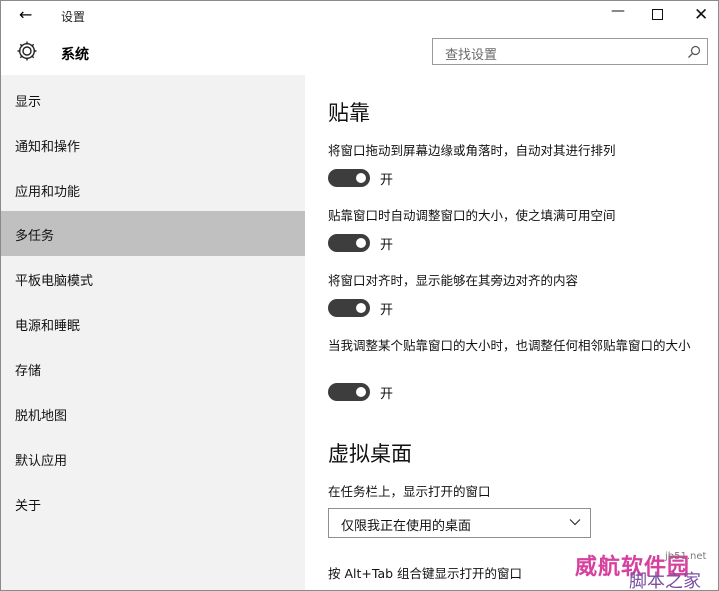  What do you see at coordinates (657, 14) in the screenshot?
I see `maximize-button` at bounding box center [657, 14].